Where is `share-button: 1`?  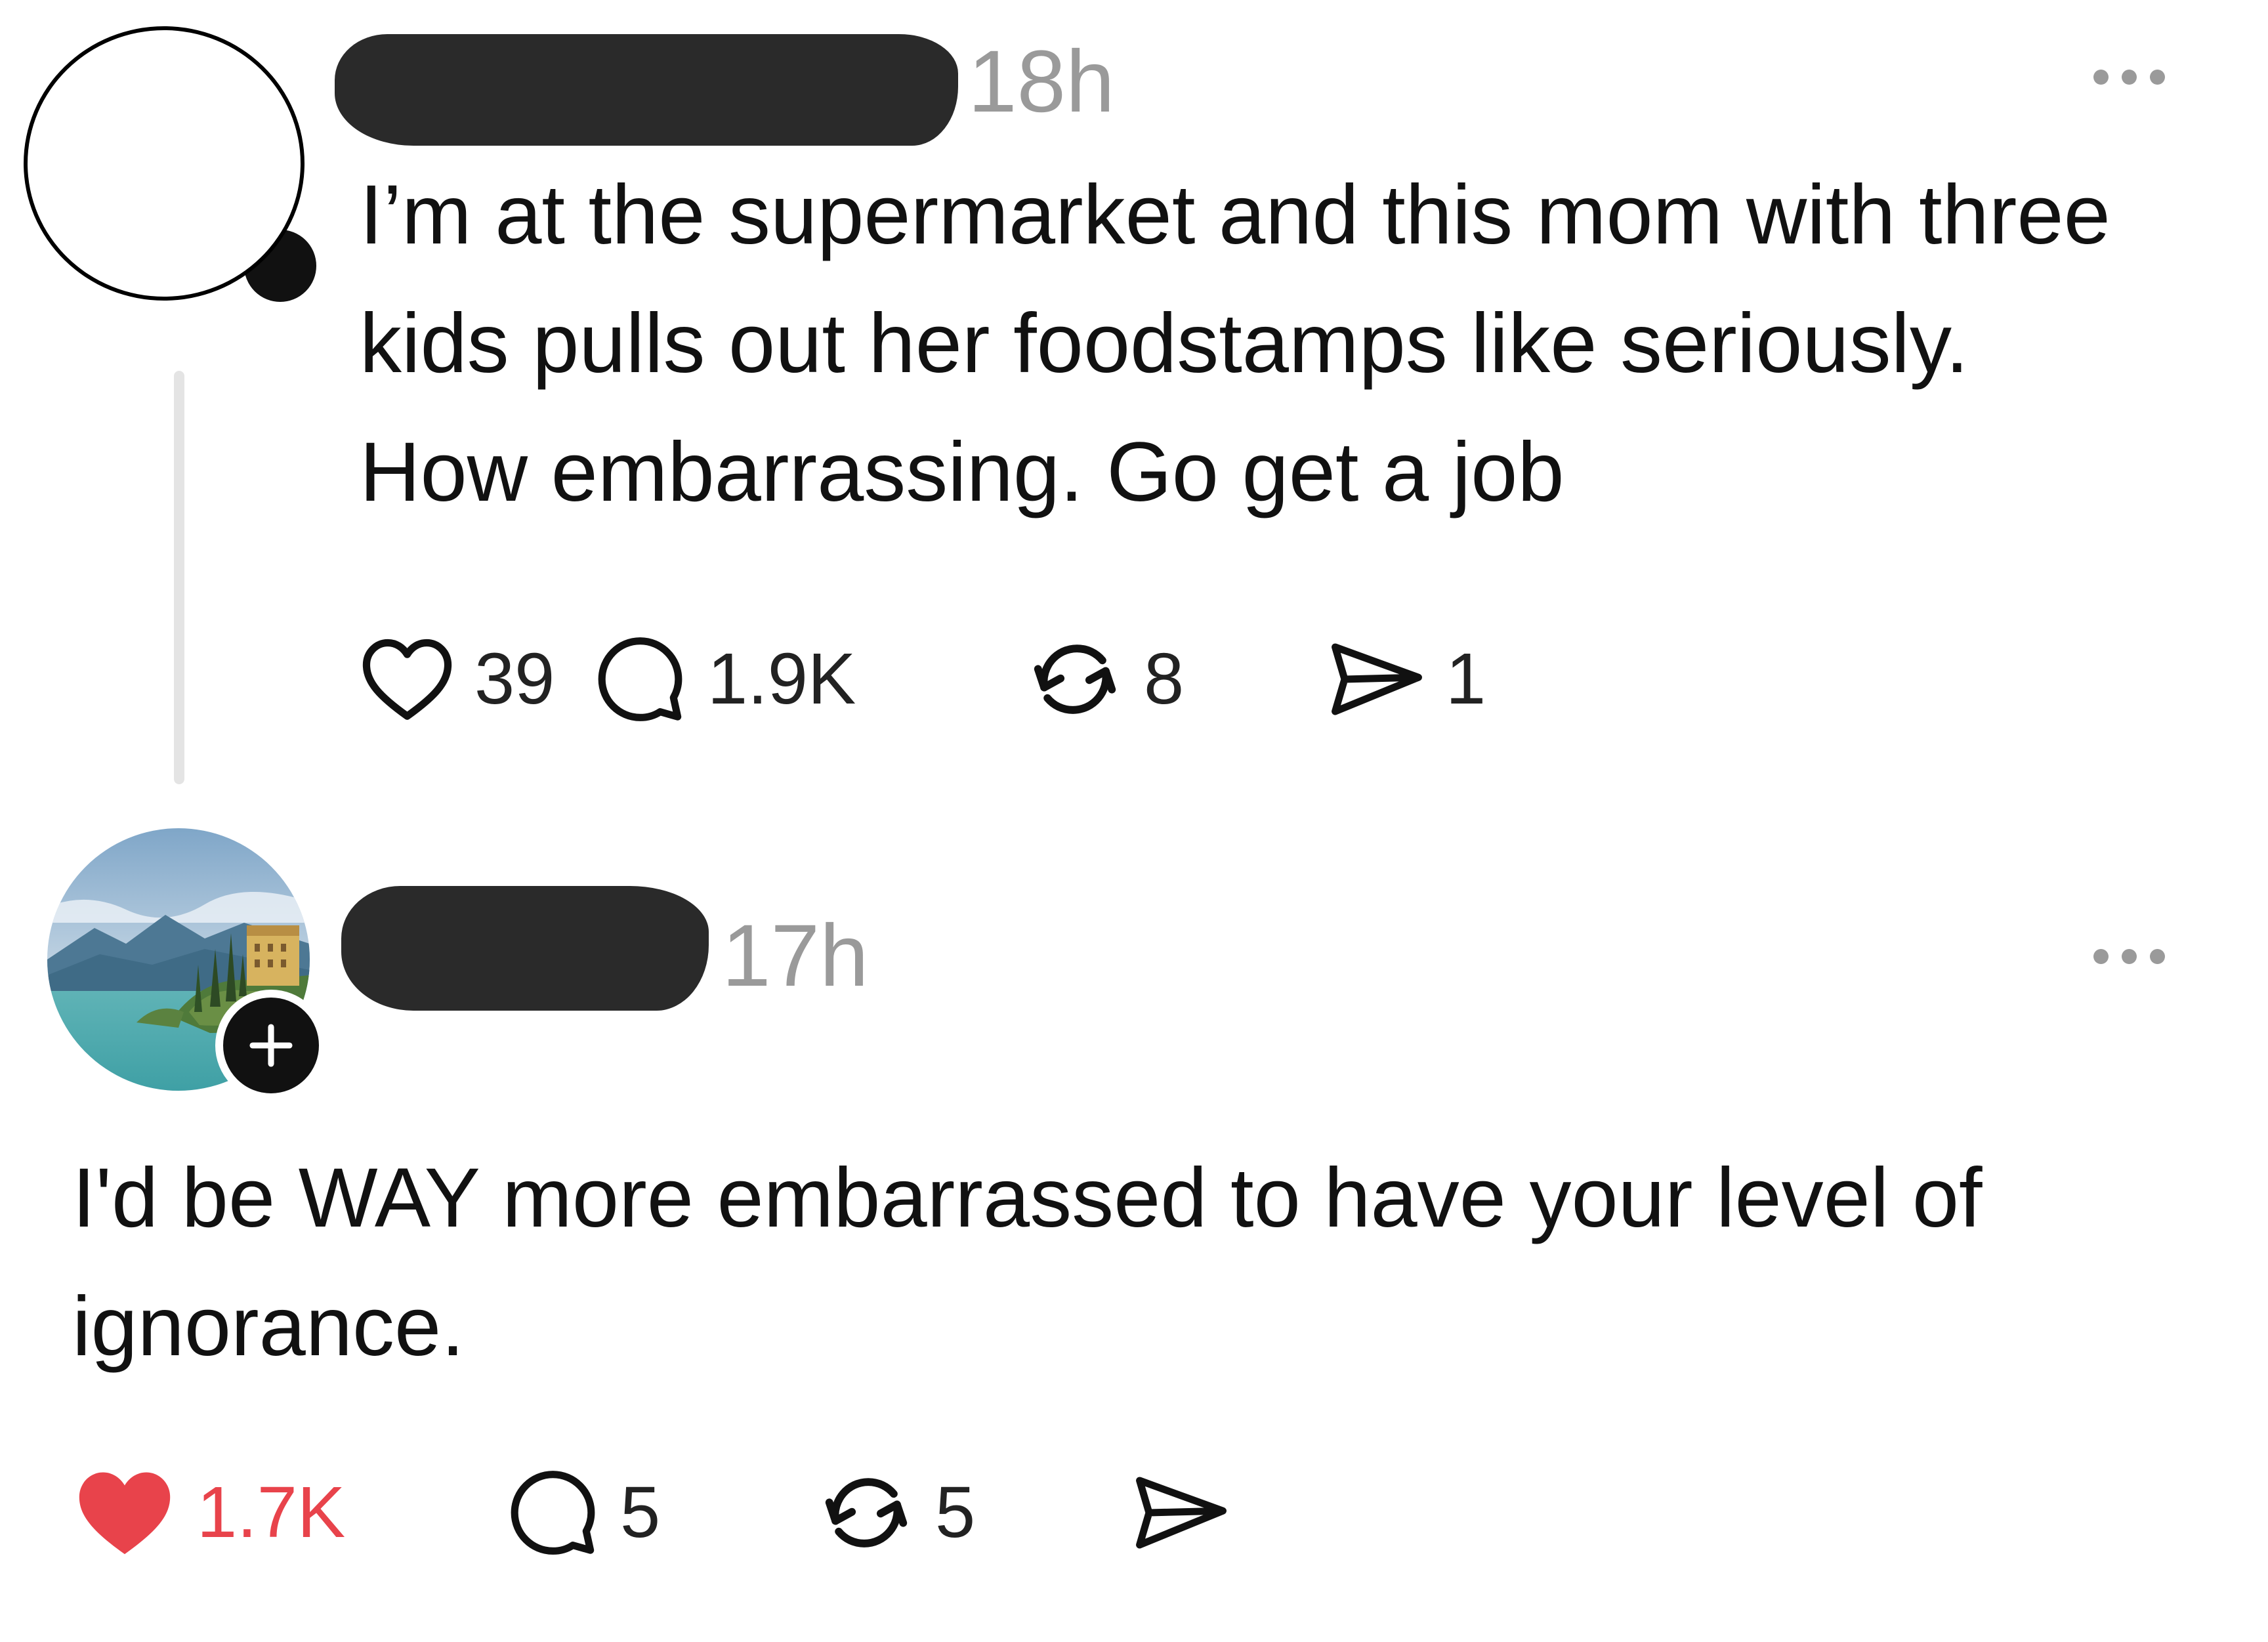 share-button: 1 is located at coordinates (1407, 679).